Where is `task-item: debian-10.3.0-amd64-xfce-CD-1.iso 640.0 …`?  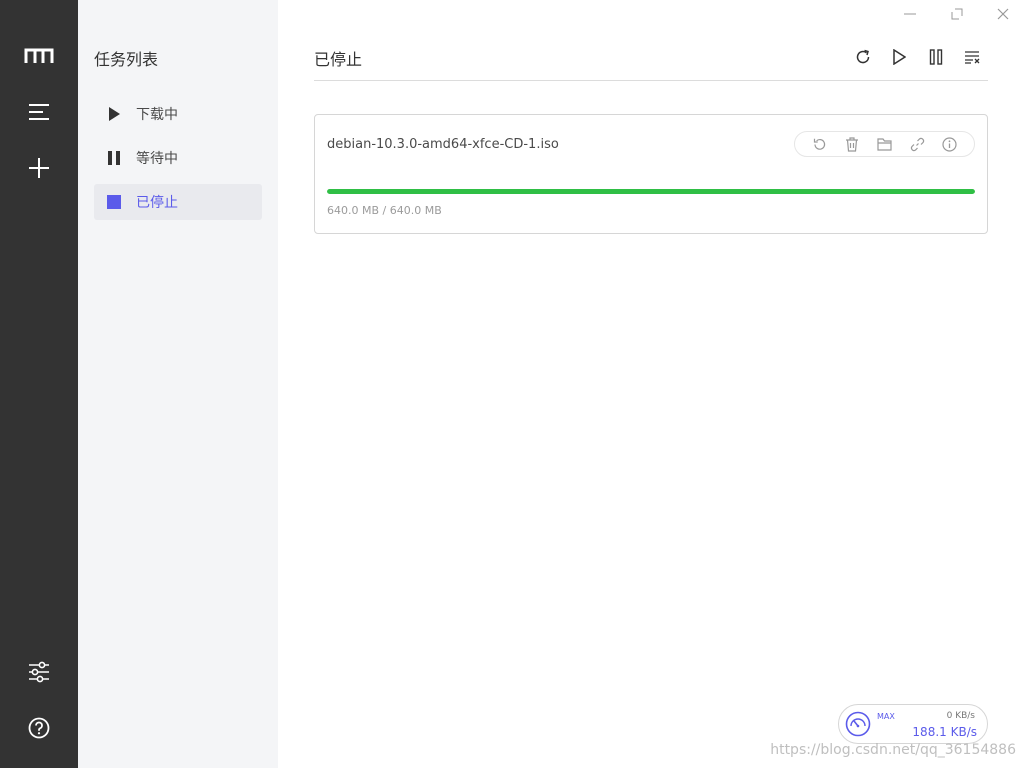 task-item: debian-10.3.0-amd64-xfce-CD-1.iso 640.0 … is located at coordinates (651, 174).